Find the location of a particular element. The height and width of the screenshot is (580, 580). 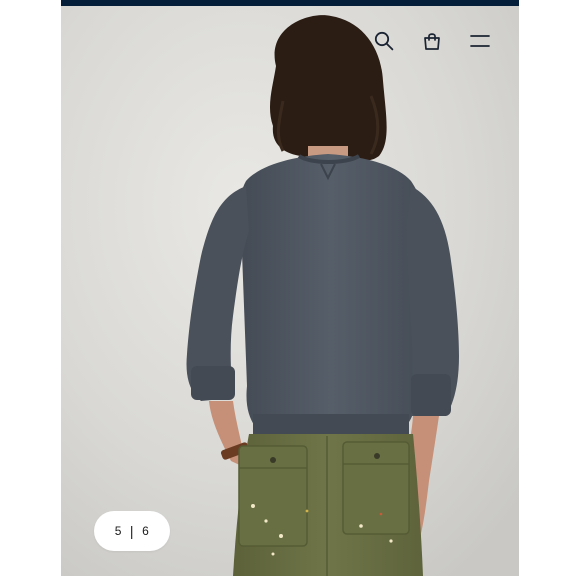

current-image-number: 5 is located at coordinates (118, 531).